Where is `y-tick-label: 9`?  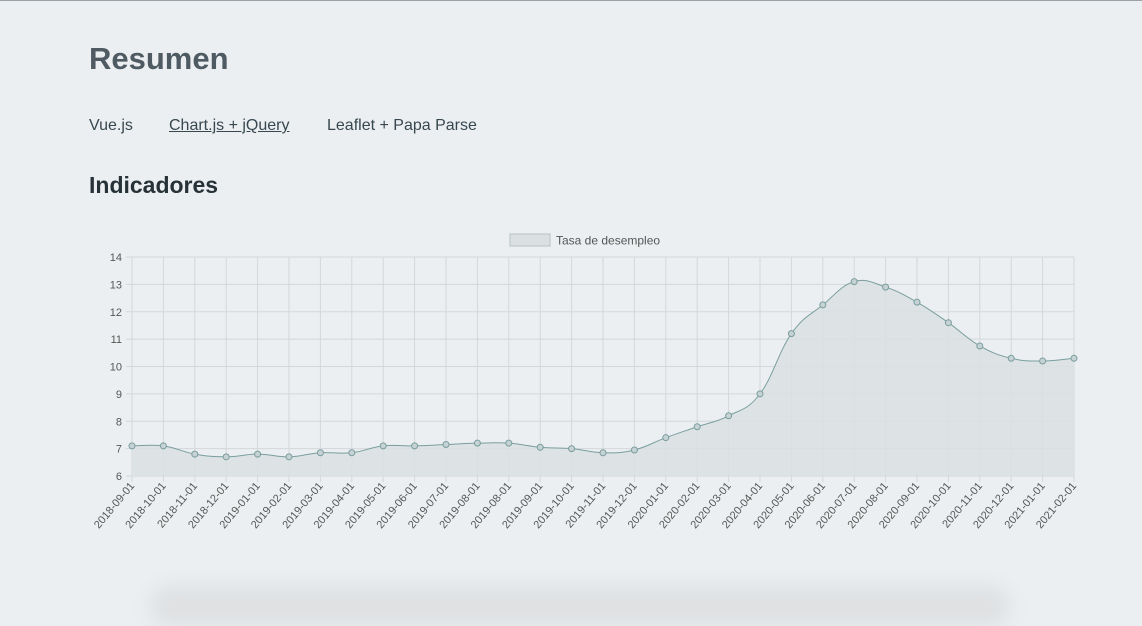
y-tick-label: 9 is located at coordinates (119, 395).